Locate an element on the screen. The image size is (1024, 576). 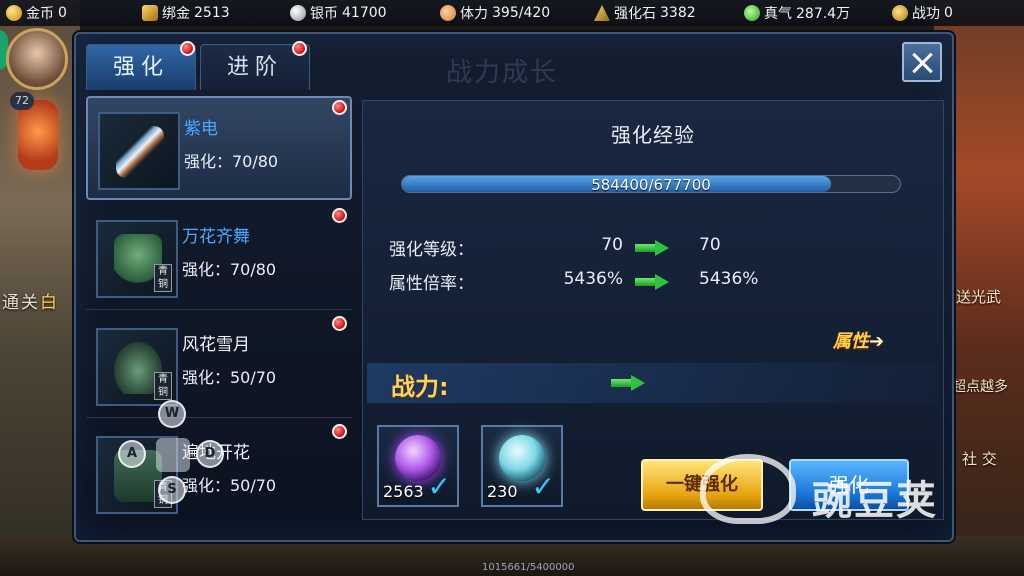
material-slot-purple: 2563 ✓ is located at coordinates (418, 466).